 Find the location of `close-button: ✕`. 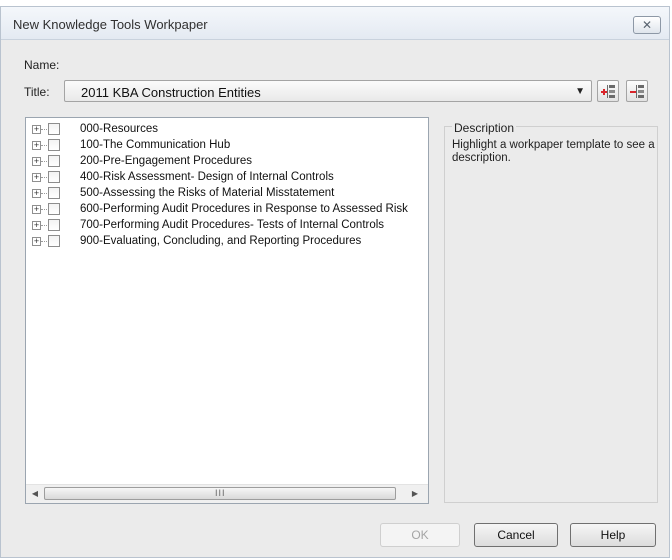

close-button: ✕ is located at coordinates (647, 25).